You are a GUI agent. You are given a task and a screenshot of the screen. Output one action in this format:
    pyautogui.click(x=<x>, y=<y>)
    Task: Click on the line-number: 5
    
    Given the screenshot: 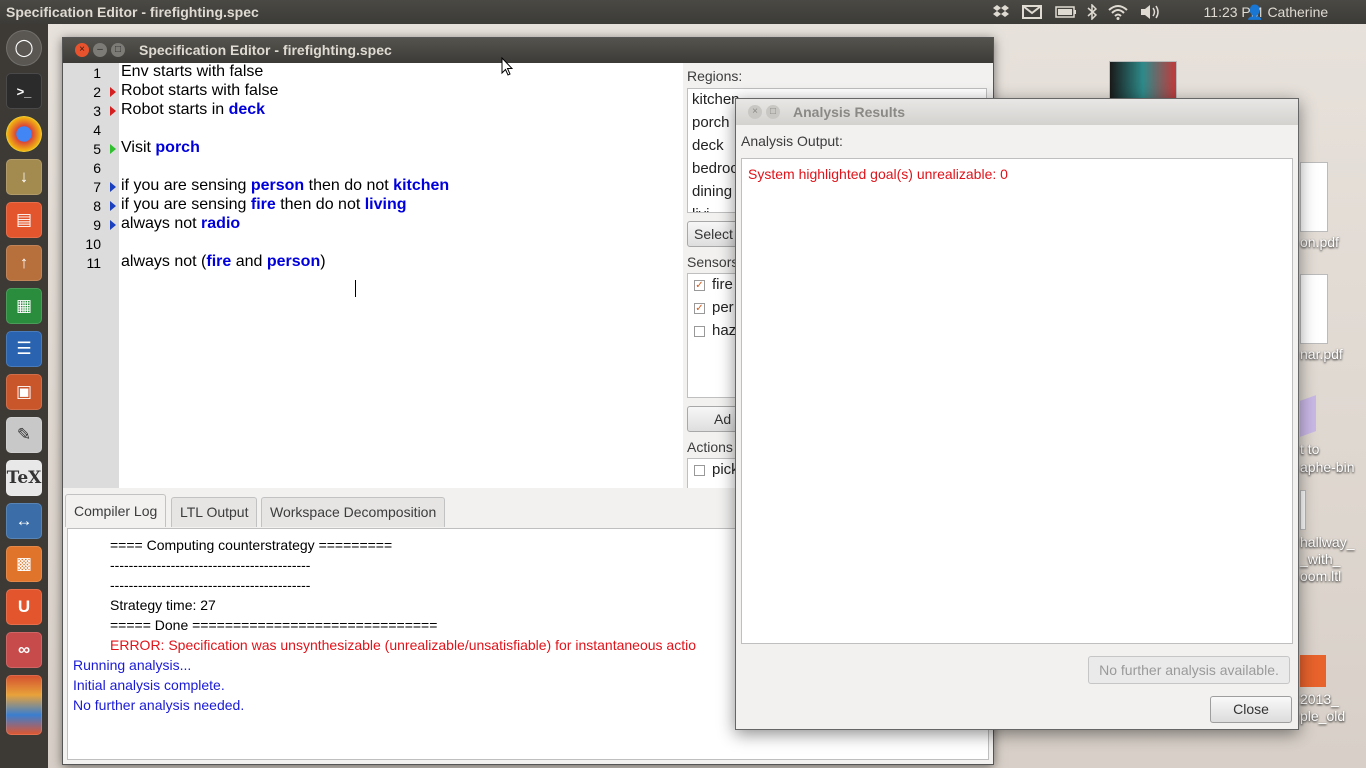 What is the action you would take?
    pyautogui.click(x=97, y=149)
    